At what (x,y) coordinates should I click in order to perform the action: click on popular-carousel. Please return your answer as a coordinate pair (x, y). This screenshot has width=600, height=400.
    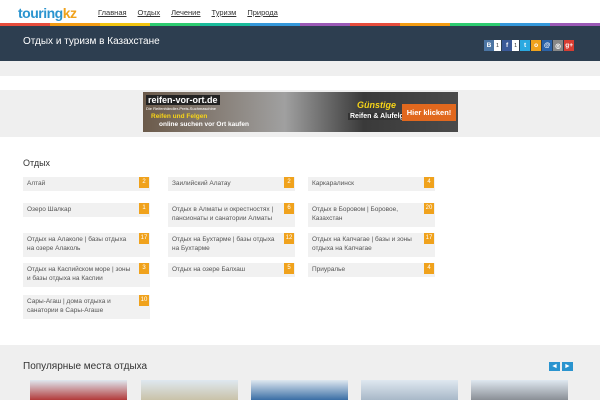
    Looking at the image, I should click on (300, 390).